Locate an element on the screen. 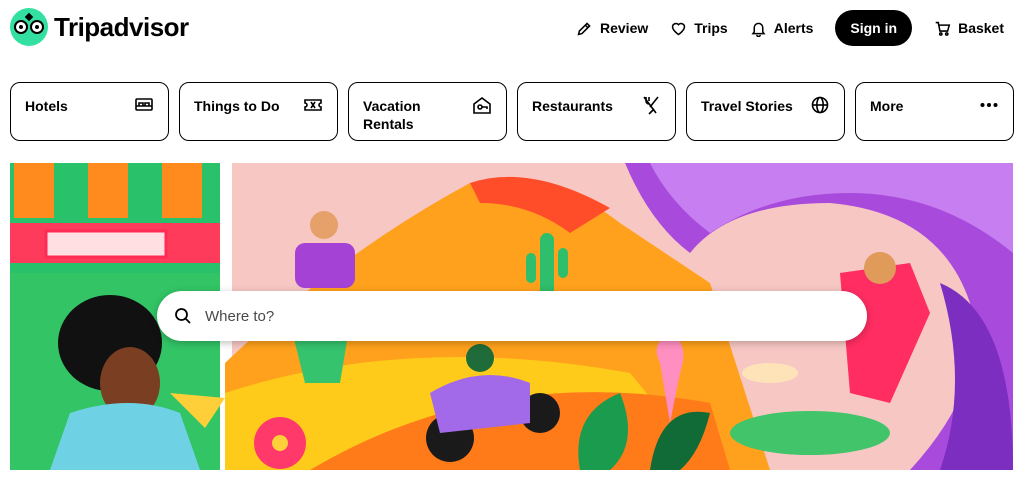 This screenshot has width=1024, height=482. category-things-to-do: Things to Do is located at coordinates (258, 111).